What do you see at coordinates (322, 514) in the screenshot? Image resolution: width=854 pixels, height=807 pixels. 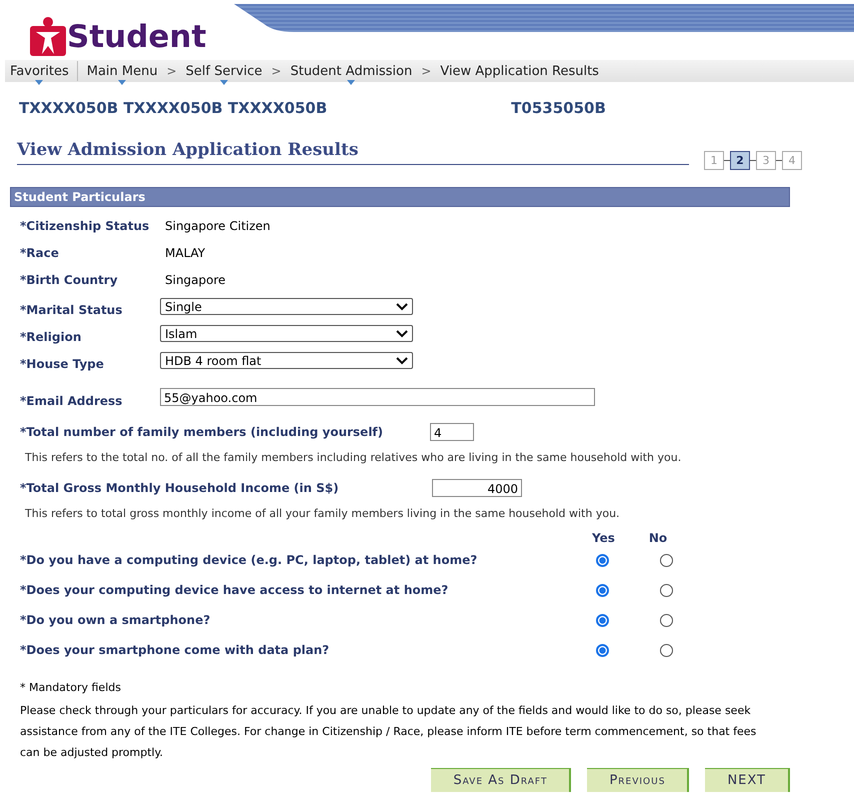 I see `help-text: This refers to total gross monthly income of all your family members living in the same household with you.` at bounding box center [322, 514].